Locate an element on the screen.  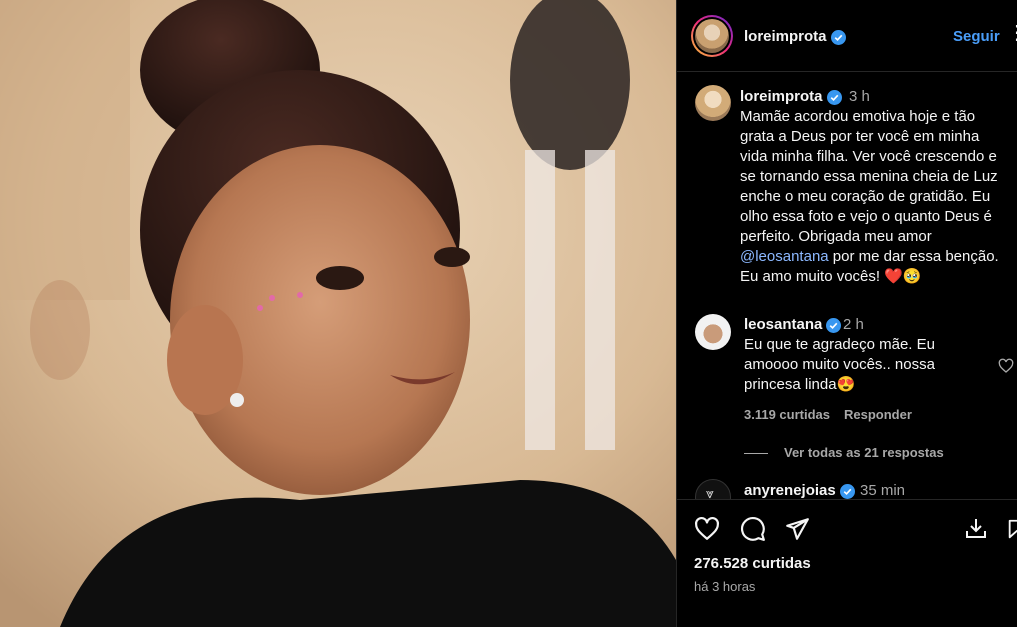
post-timestamp: há 3 horas is located at coordinates (725, 586).